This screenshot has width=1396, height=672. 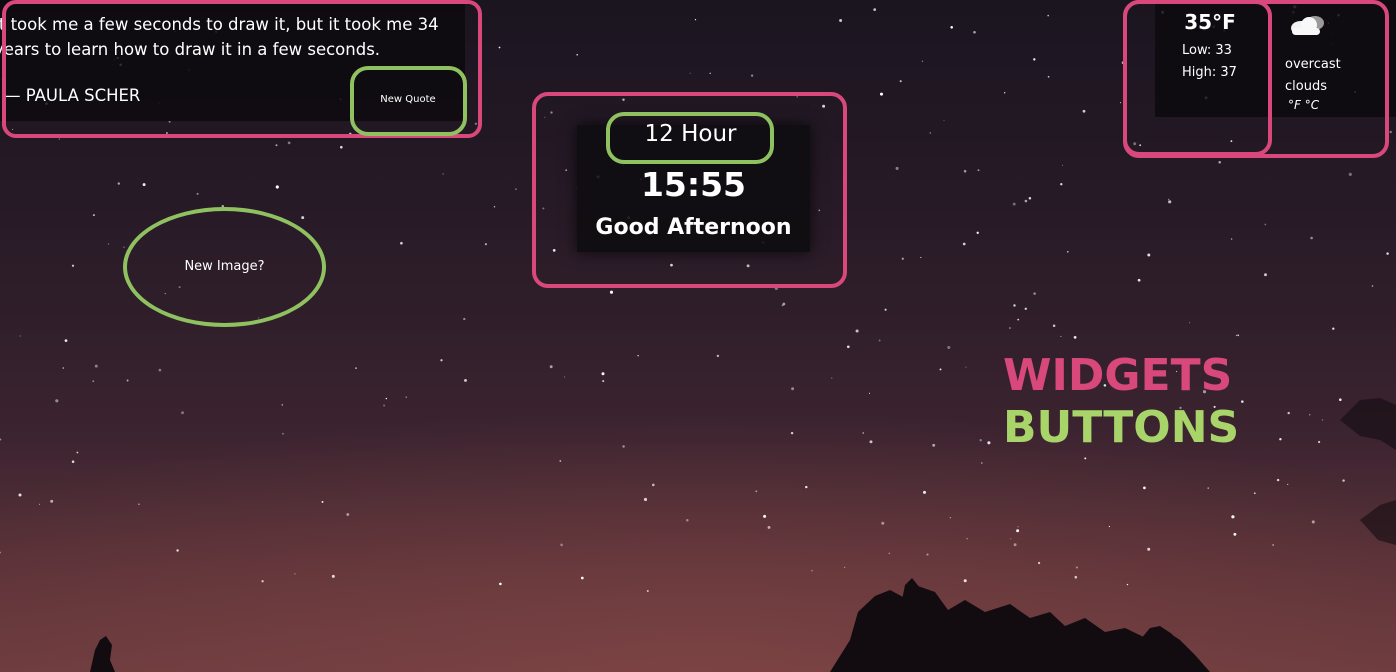 I want to click on new-quote-button-outline, so click(x=408, y=101).